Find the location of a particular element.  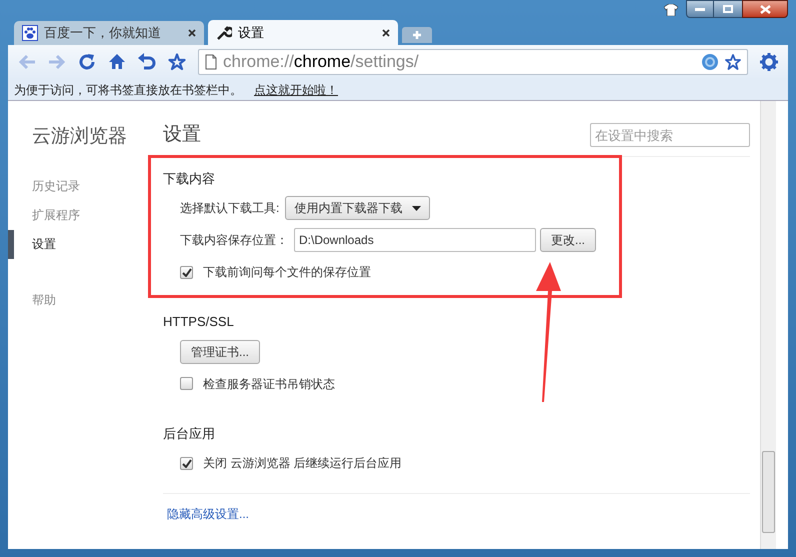

scrollbar is located at coordinates (768, 325).